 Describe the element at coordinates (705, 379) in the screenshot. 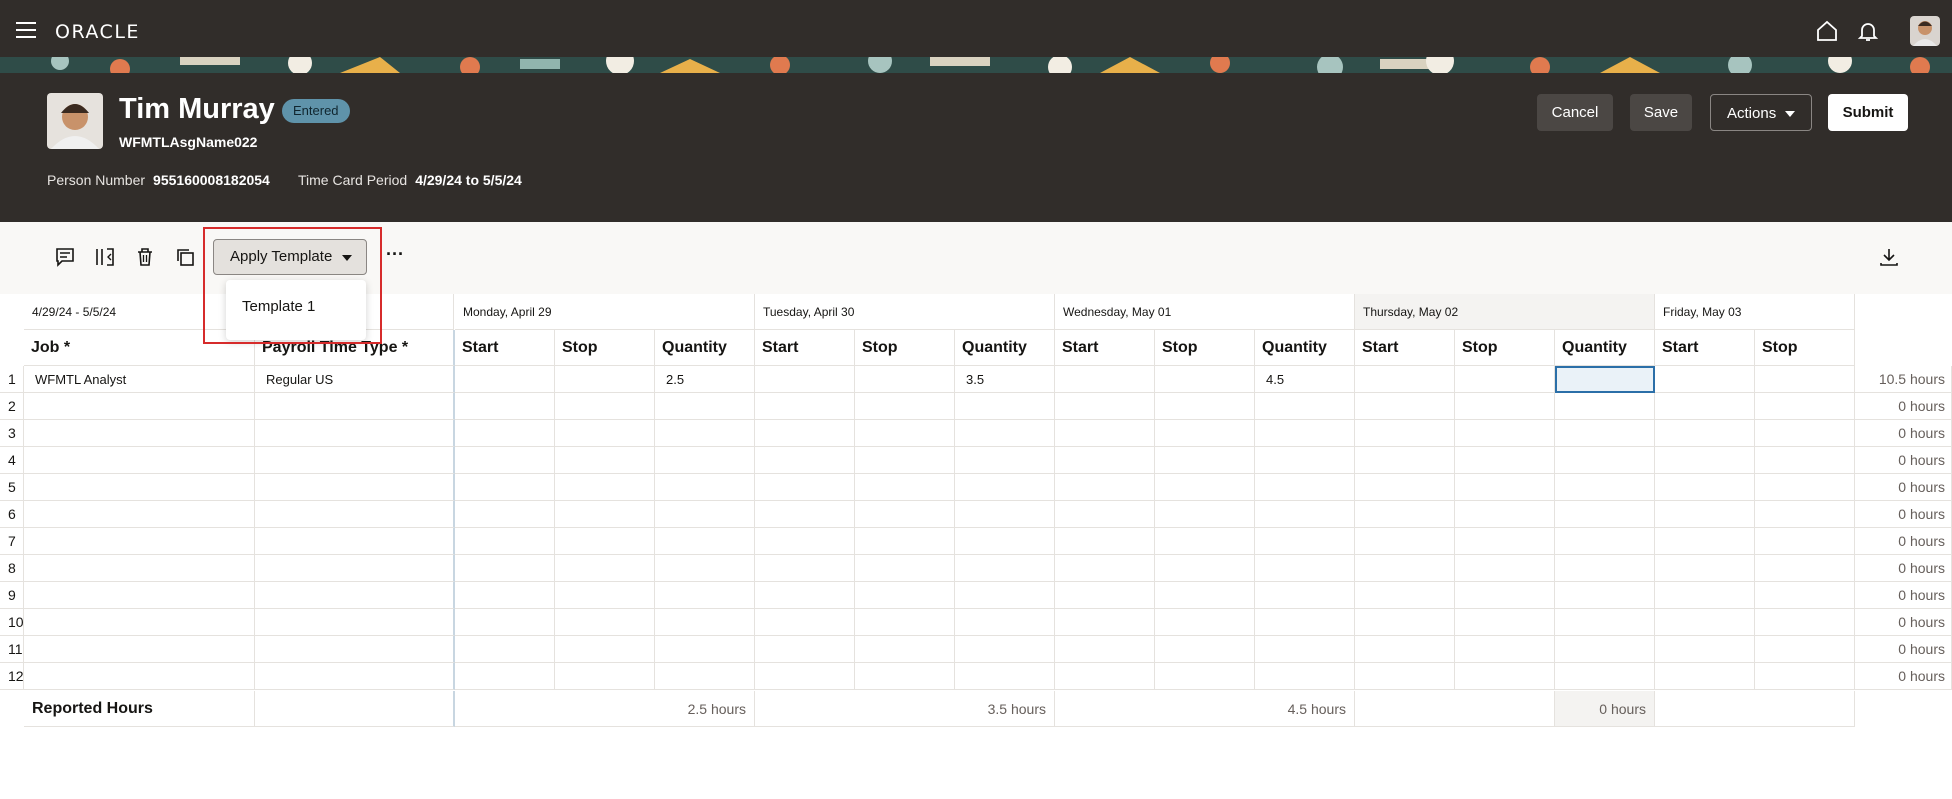

I see `quantity-cell: 2.5` at that location.